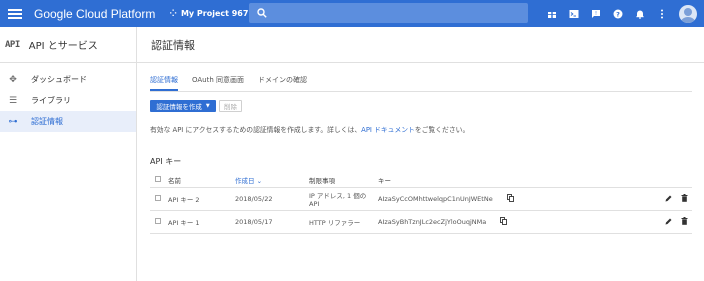 The height and width of the screenshot is (281, 704). I want to click on key-value: AIzaSyCcOMhttwelqpC1nUnJWEtNe, so click(435, 198).